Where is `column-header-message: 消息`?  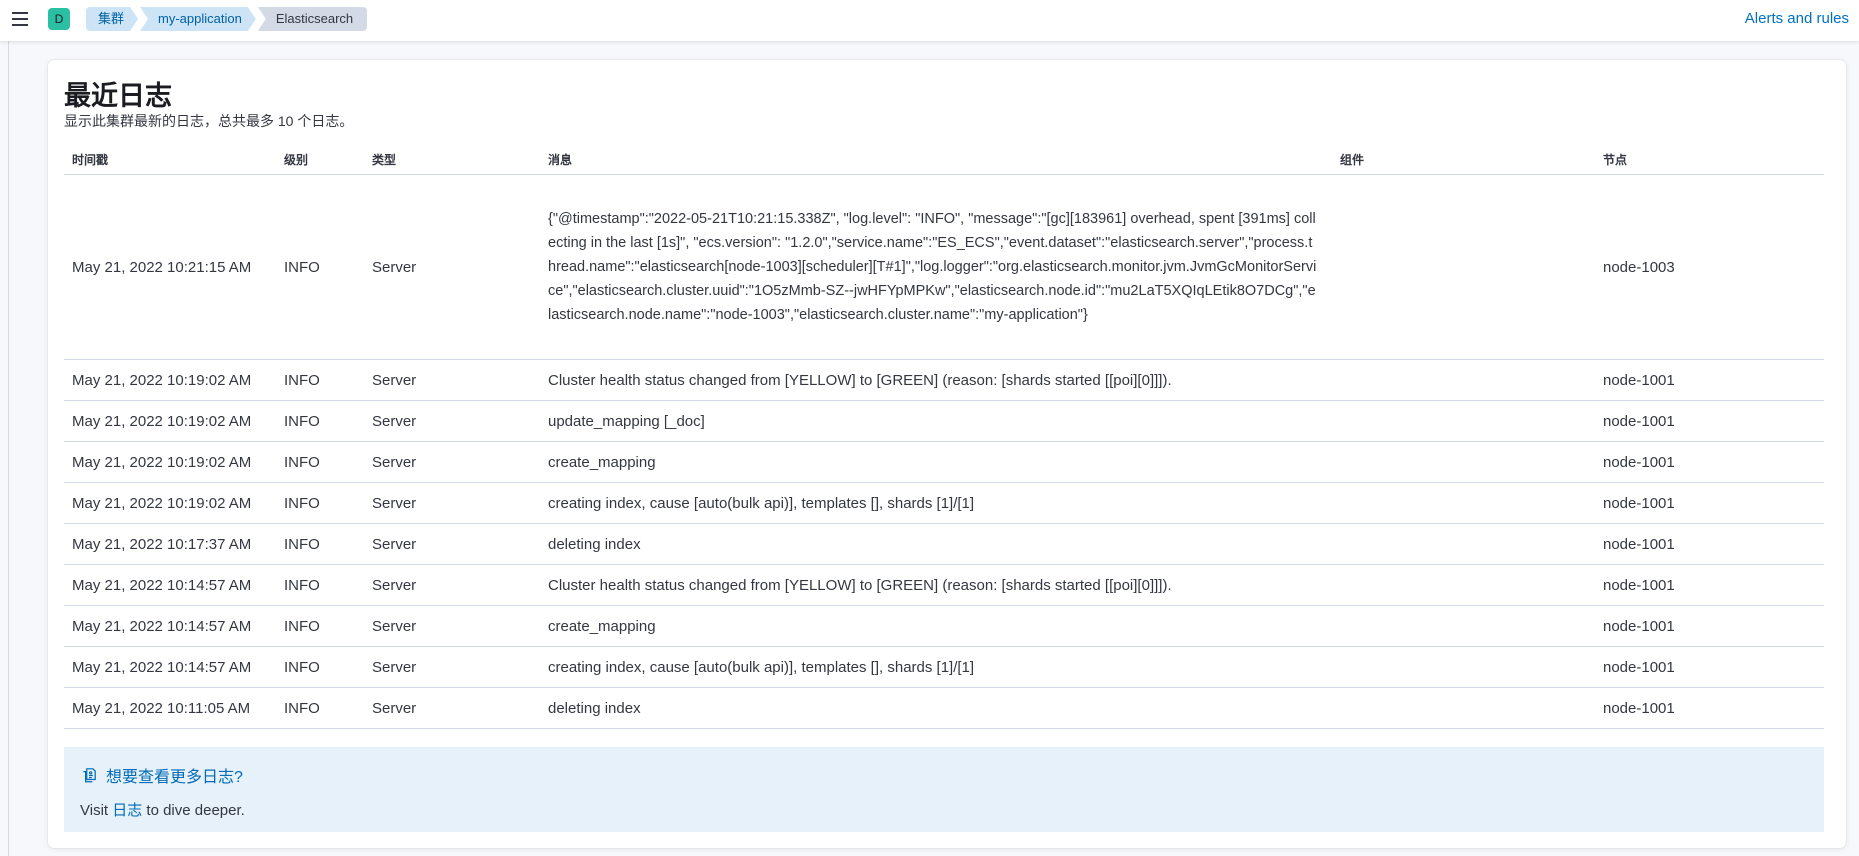 column-header-message: 消息 is located at coordinates (936, 159).